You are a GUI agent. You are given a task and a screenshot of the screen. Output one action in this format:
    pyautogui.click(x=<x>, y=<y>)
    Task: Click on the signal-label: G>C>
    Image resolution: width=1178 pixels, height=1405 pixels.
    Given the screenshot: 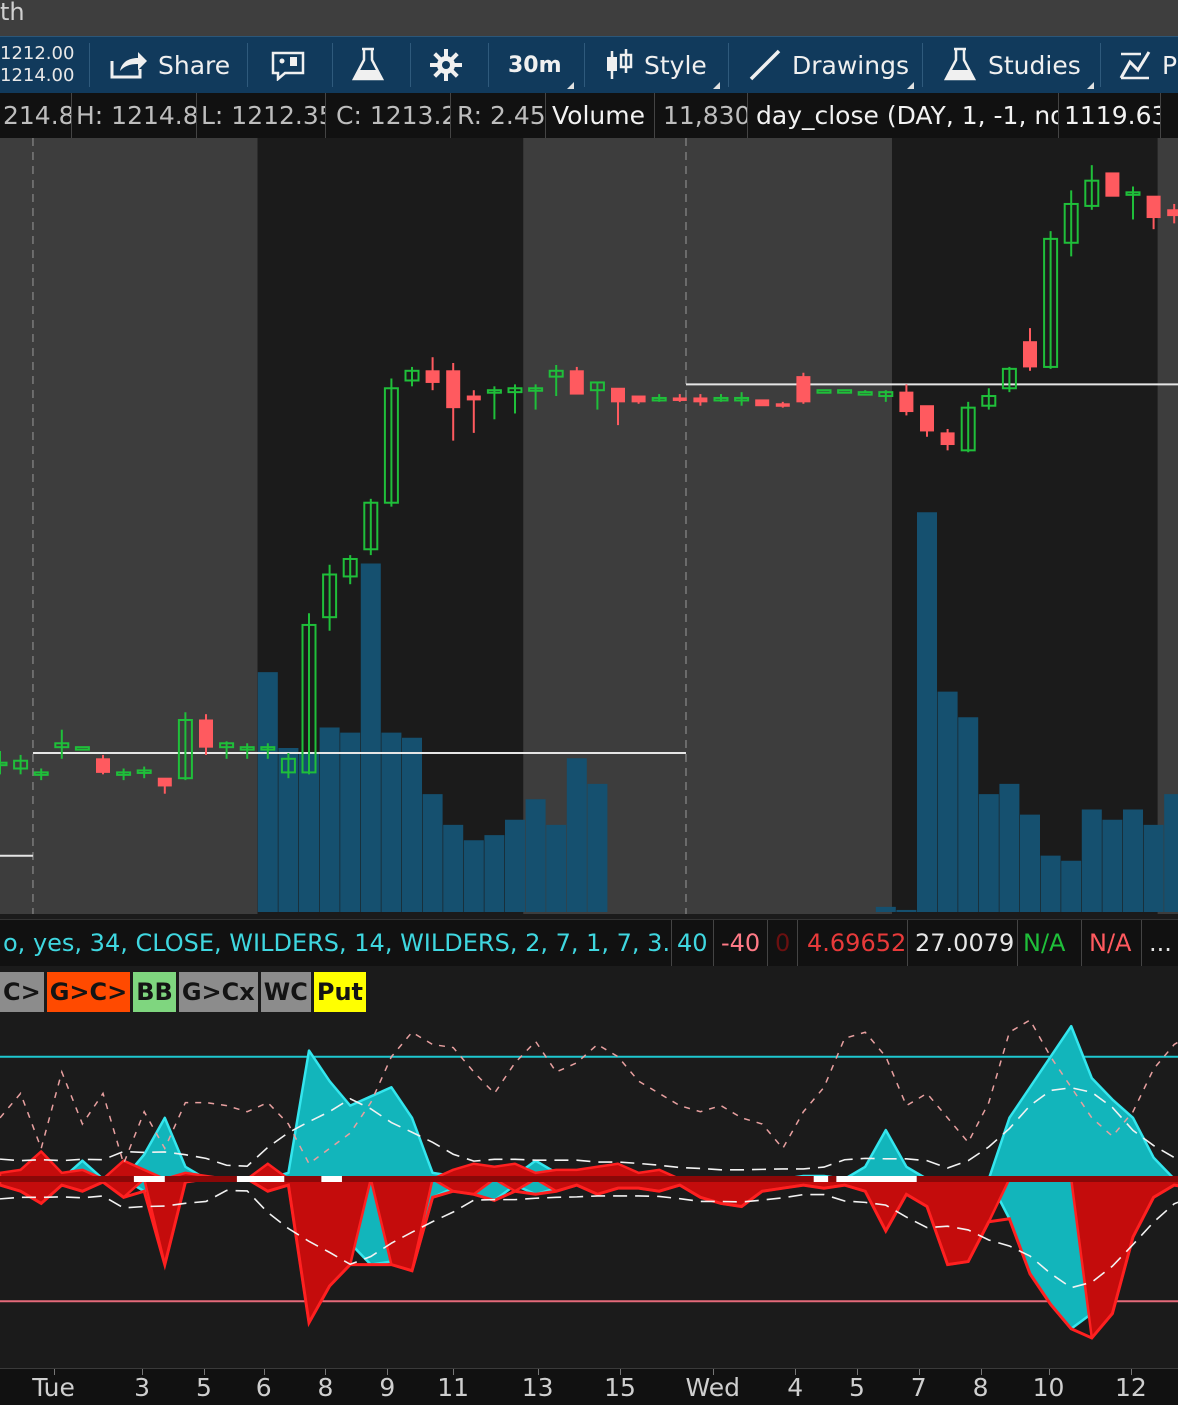 What is the action you would take?
    pyautogui.click(x=88, y=992)
    